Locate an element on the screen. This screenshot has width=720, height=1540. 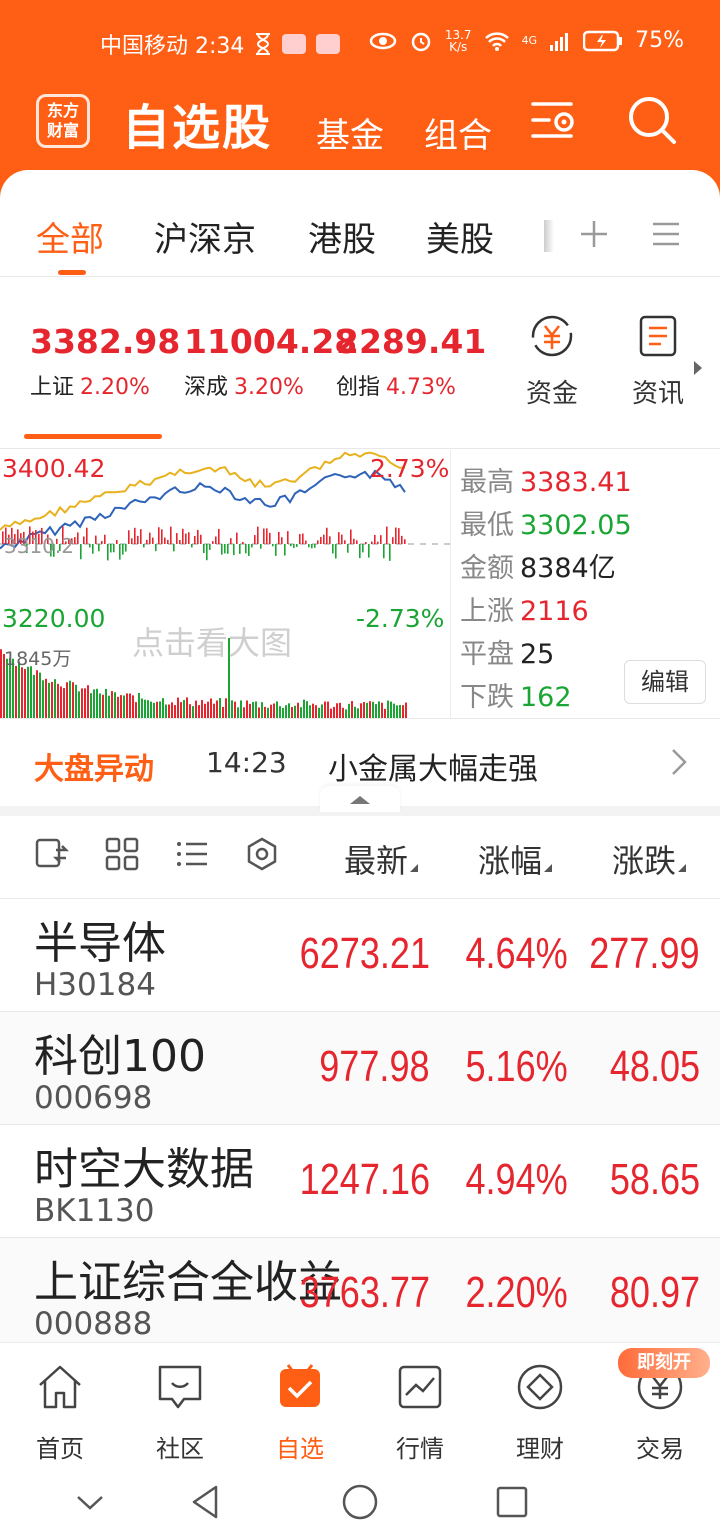
recents-icon is located at coordinates (512, 1502).